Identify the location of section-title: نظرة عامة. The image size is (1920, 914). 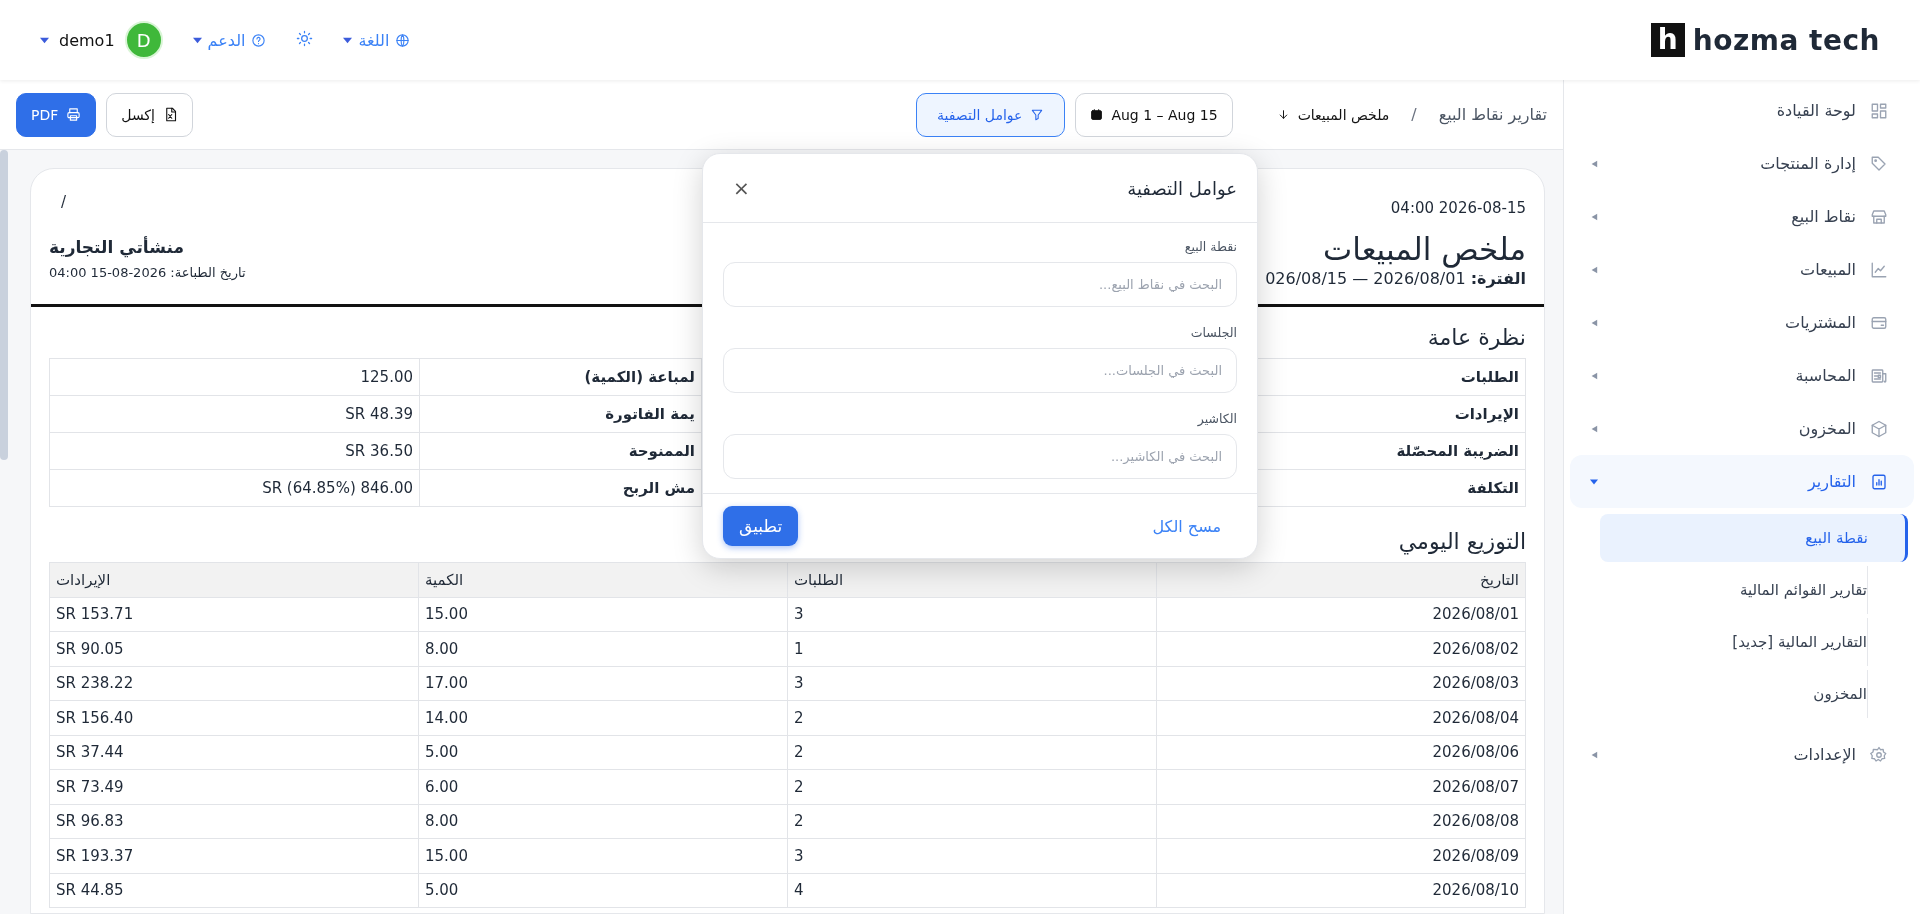
(1476, 337).